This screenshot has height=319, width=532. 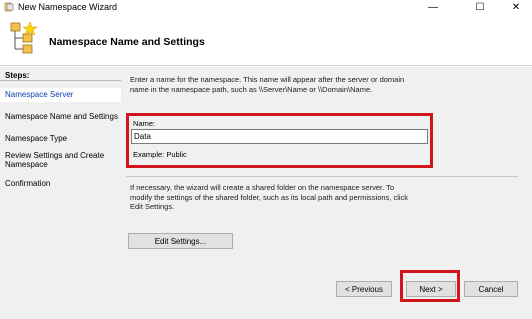 I want to click on title-bar: New Namespace Wizard — ☐ ✕, so click(x=266, y=7).